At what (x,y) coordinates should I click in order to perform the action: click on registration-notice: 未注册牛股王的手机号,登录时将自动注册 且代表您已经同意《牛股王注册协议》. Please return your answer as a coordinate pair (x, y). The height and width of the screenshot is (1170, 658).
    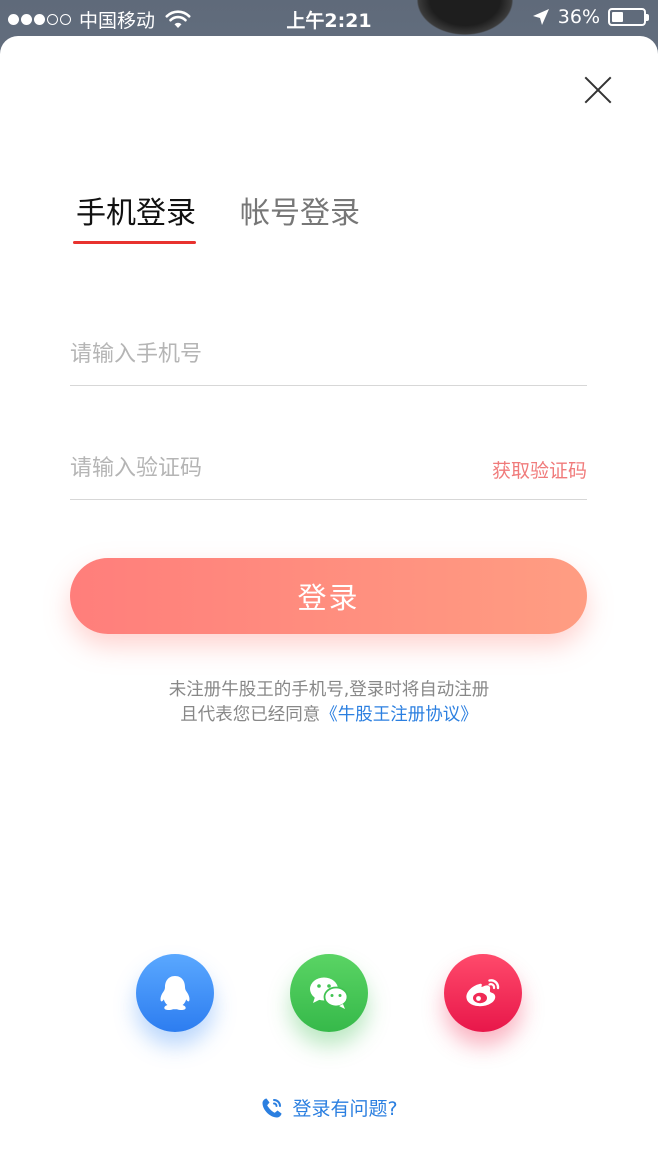
    Looking at the image, I should click on (329, 703).